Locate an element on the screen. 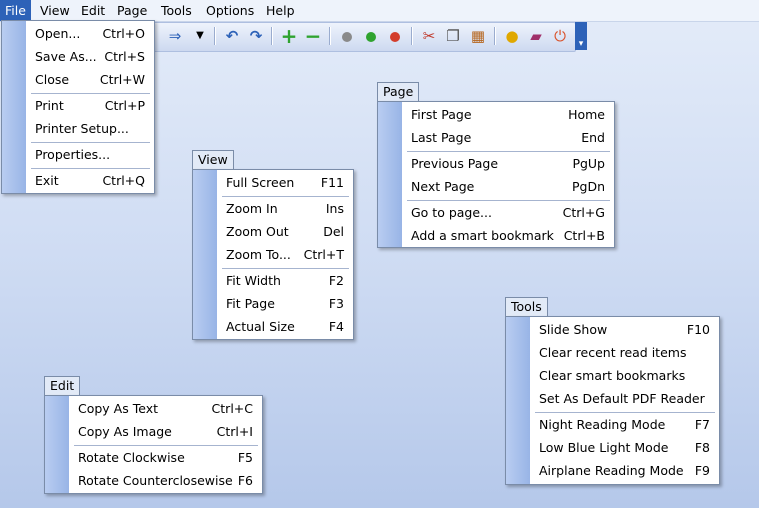 This screenshot has width=759, height=508. menu-item-label: Full Screen is located at coordinates (260, 182).